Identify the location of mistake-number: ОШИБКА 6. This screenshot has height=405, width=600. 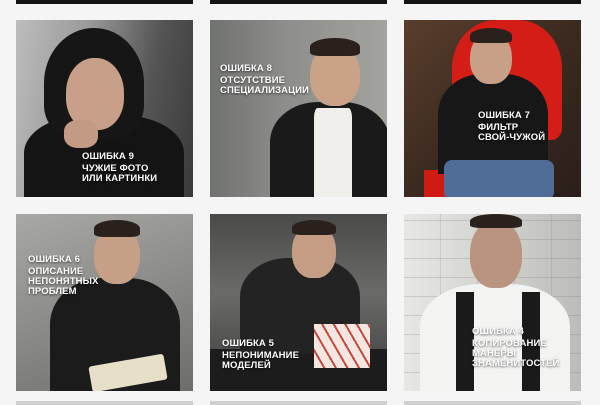
(54, 259).